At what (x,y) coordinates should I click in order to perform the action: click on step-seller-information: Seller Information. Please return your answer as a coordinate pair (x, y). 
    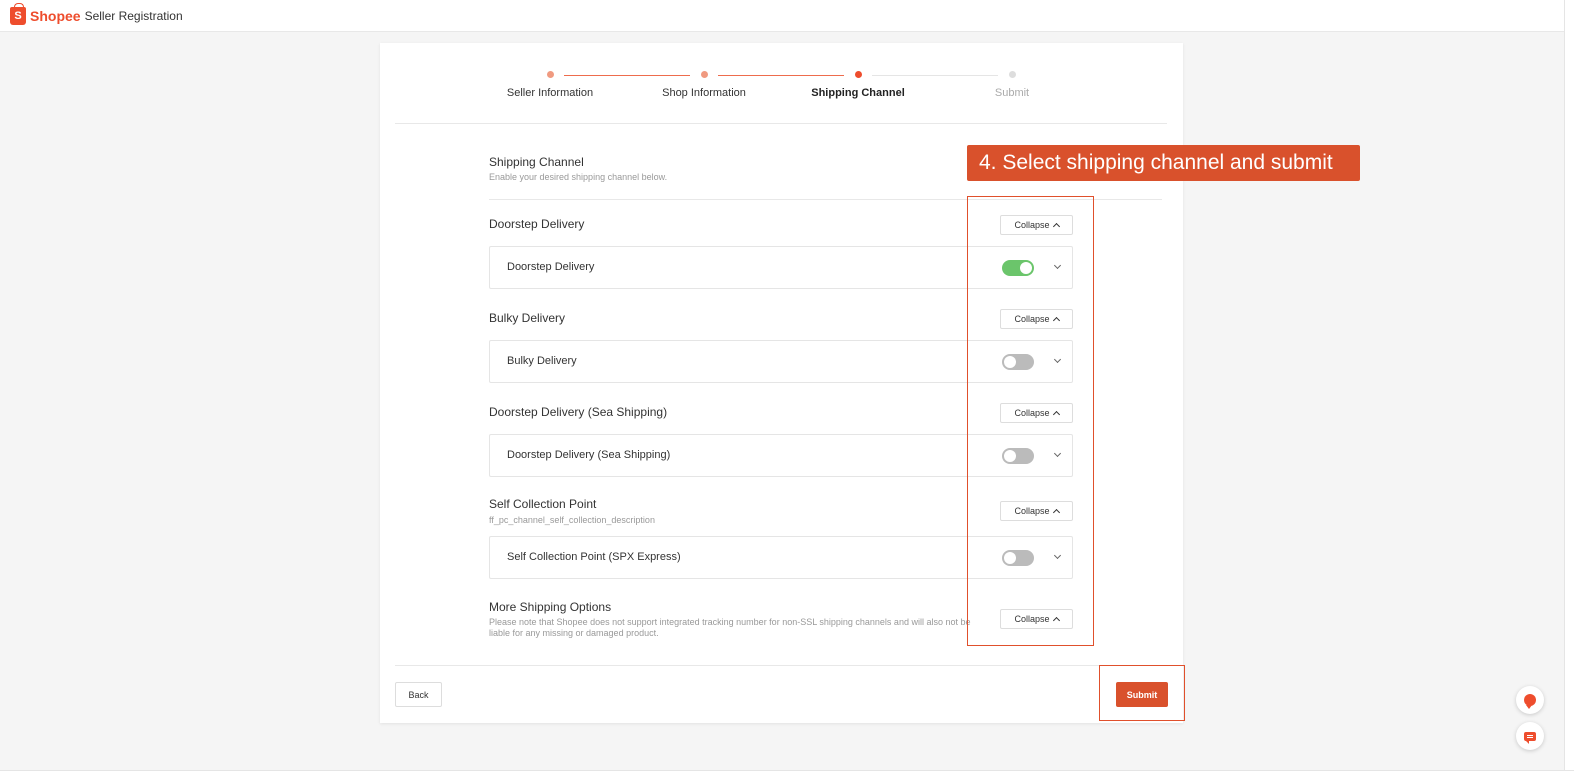
    Looking at the image, I should click on (550, 85).